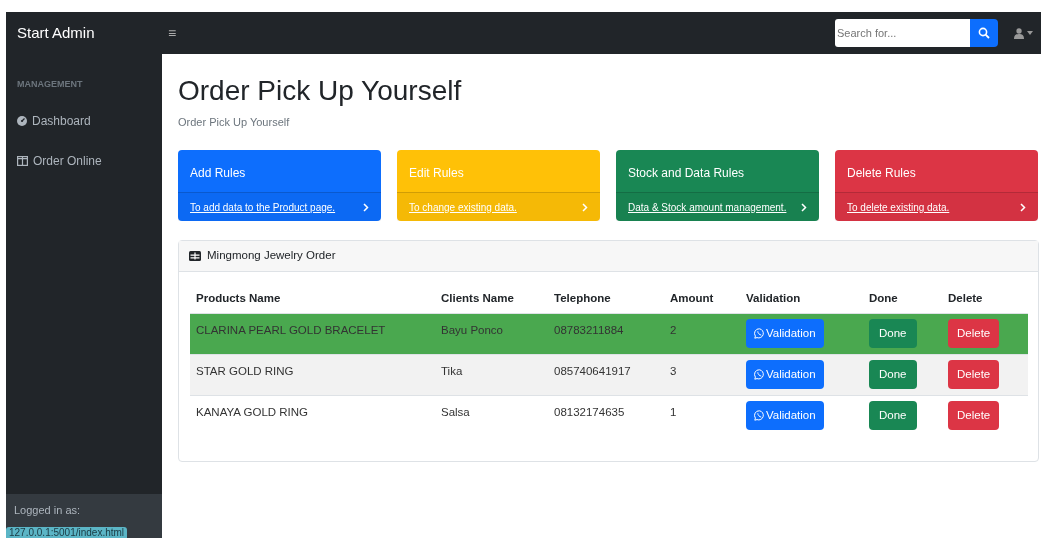  Describe the element at coordinates (985, 299) in the screenshot. I see `column-header: Delete` at that location.